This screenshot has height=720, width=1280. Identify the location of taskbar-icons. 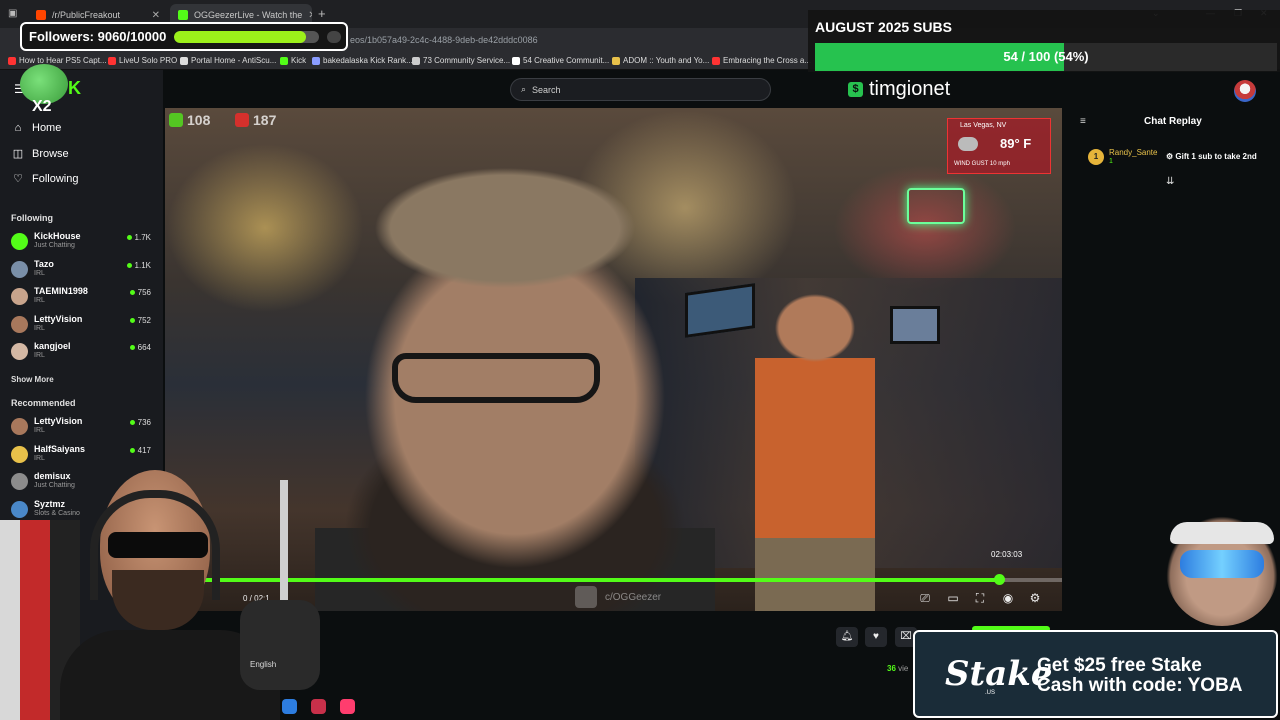
(318, 706).